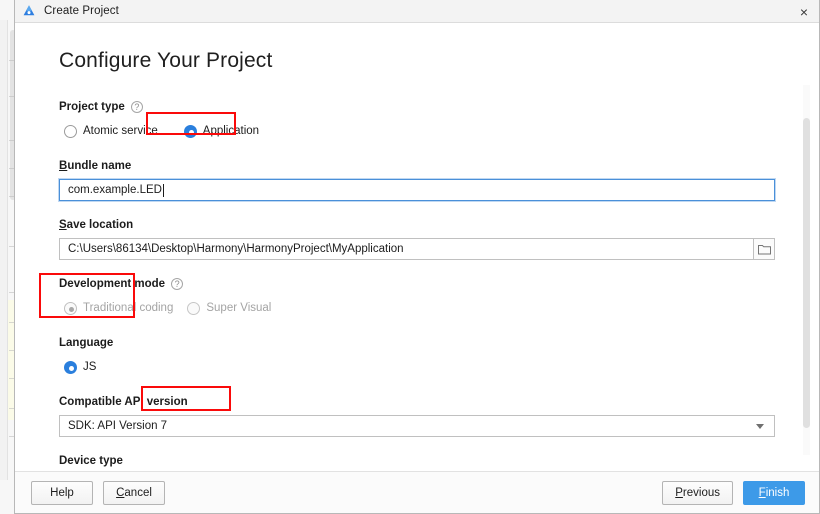  I want to click on radio-js: JS, so click(80, 367).